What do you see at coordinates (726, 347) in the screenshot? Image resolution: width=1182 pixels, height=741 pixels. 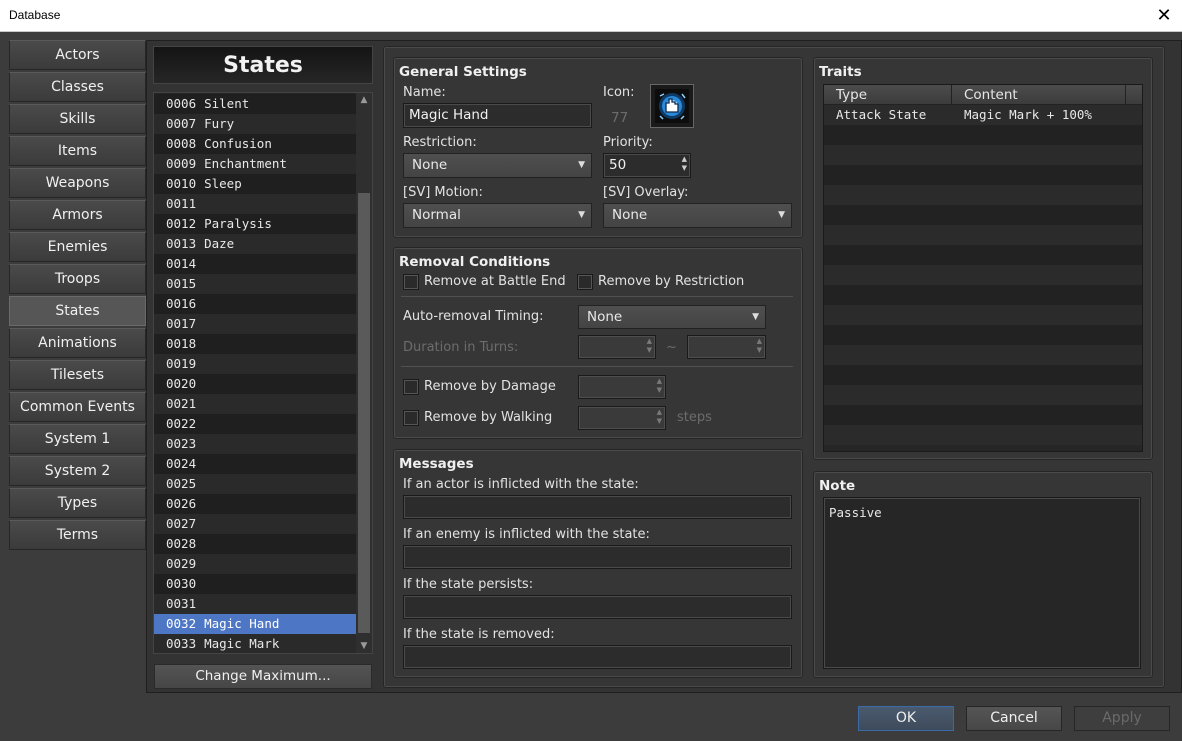 I see `duration-max-stepper: ▲ ▼` at bounding box center [726, 347].